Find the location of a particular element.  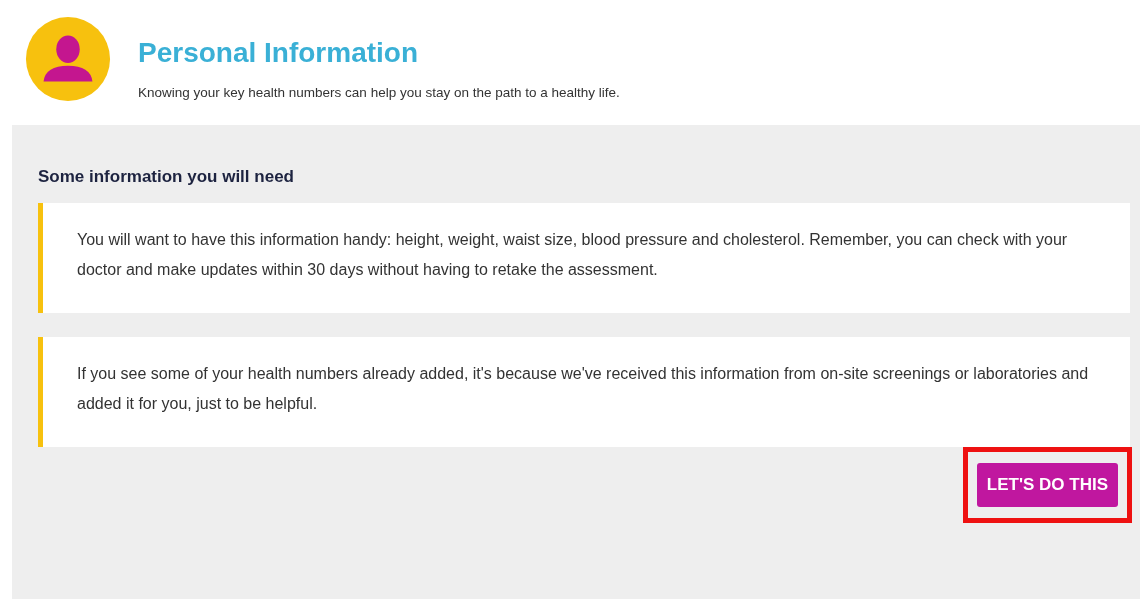

section-heading: Some information you will need is located at coordinates (166, 177).